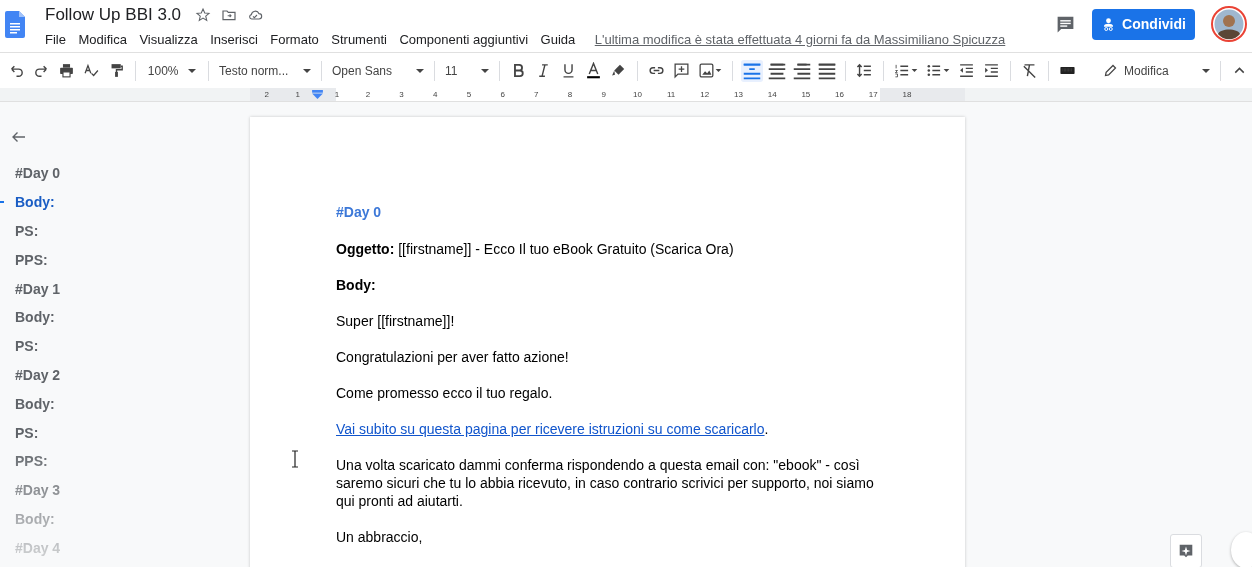 This screenshot has width=1252, height=567. What do you see at coordinates (66, 70) in the screenshot?
I see `print-icon` at bounding box center [66, 70].